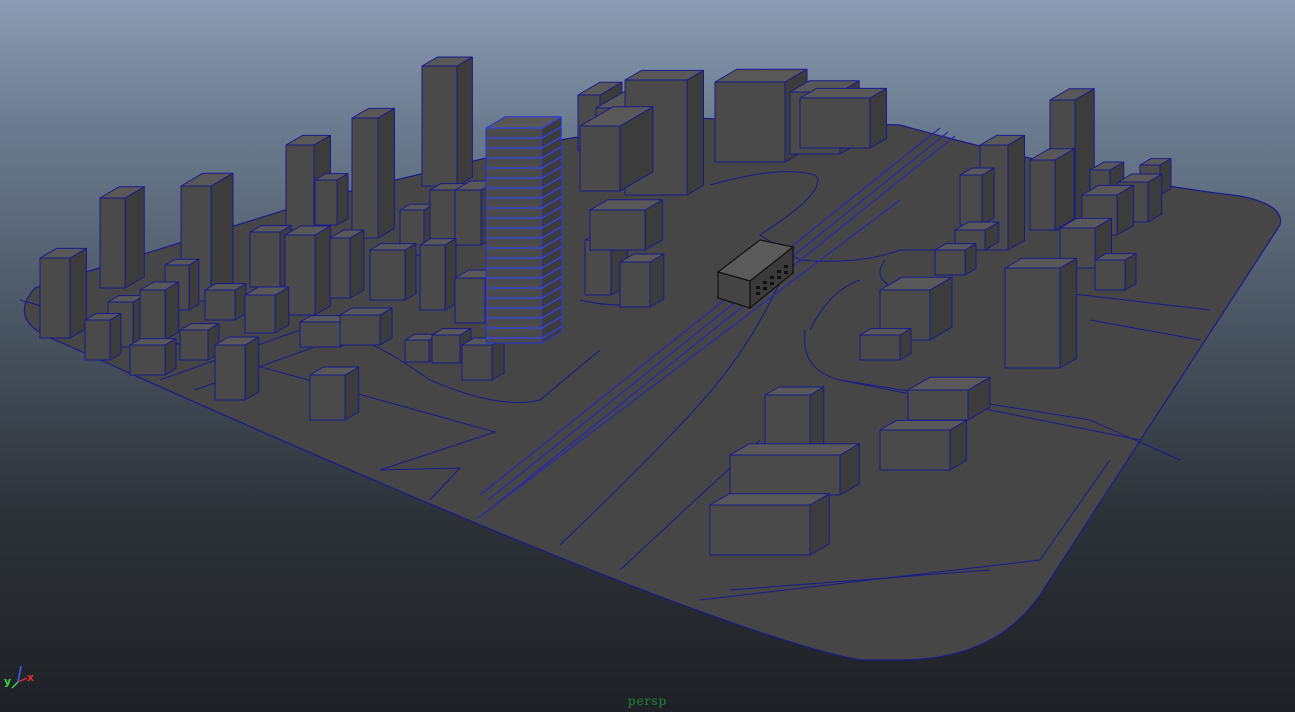  What do you see at coordinates (15, 685) in the screenshot?
I see `y-axis-line` at bounding box center [15, 685].